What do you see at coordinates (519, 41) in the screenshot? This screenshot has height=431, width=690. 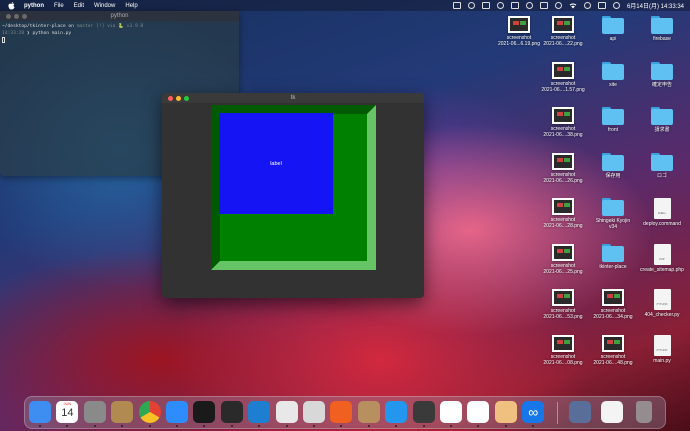 I see `desktop-icon-label: screenshot 2021-06...6.19.png` at bounding box center [519, 41].